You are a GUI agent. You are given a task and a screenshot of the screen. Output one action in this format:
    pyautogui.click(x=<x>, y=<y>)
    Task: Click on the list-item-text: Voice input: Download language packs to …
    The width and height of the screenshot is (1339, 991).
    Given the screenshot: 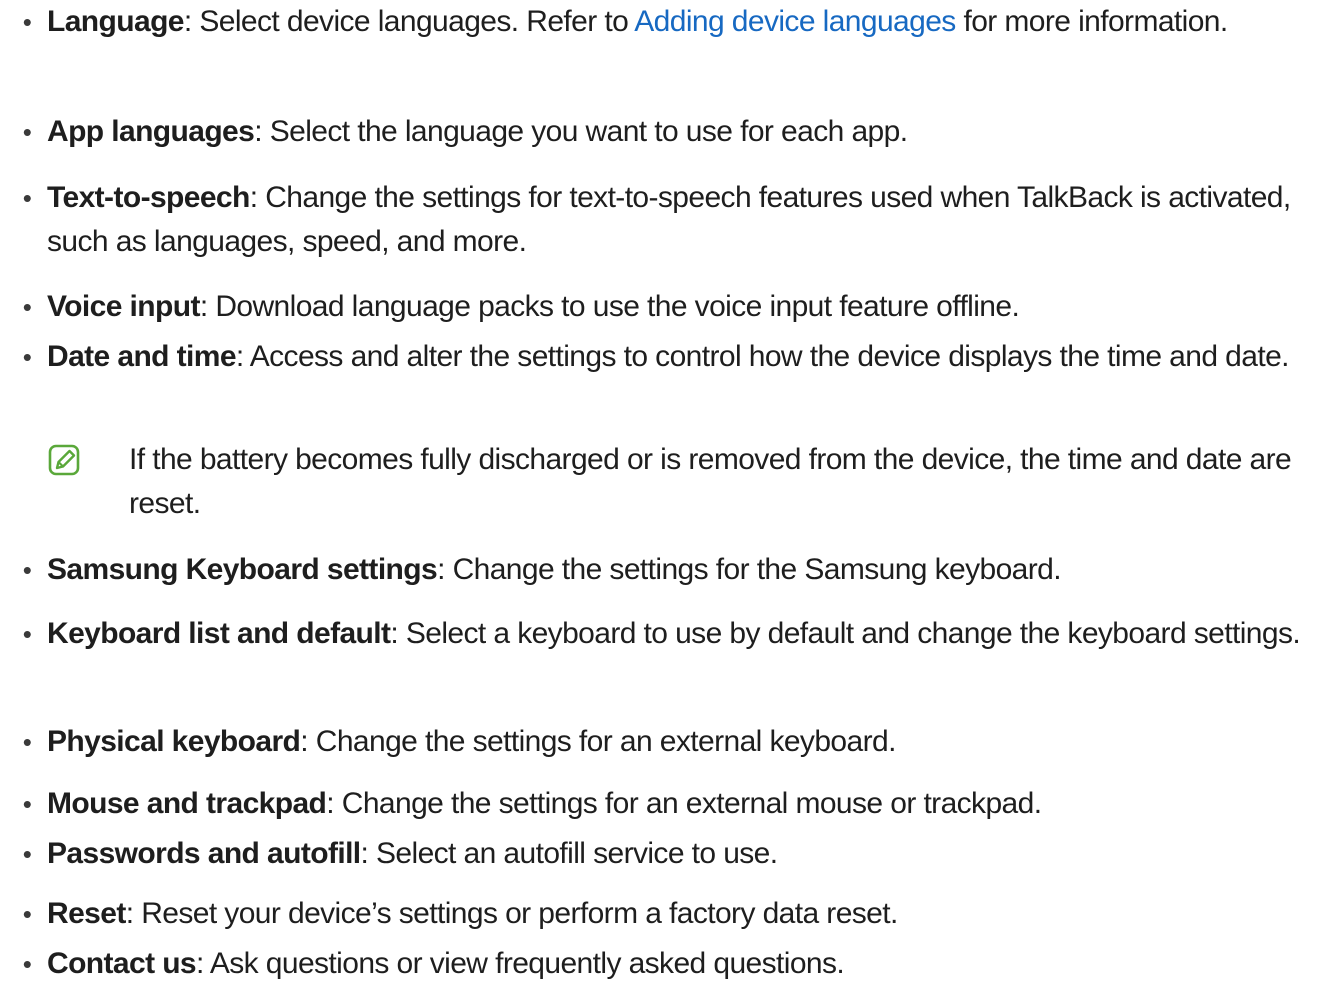 What is the action you would take?
    pyautogui.click(x=689, y=307)
    